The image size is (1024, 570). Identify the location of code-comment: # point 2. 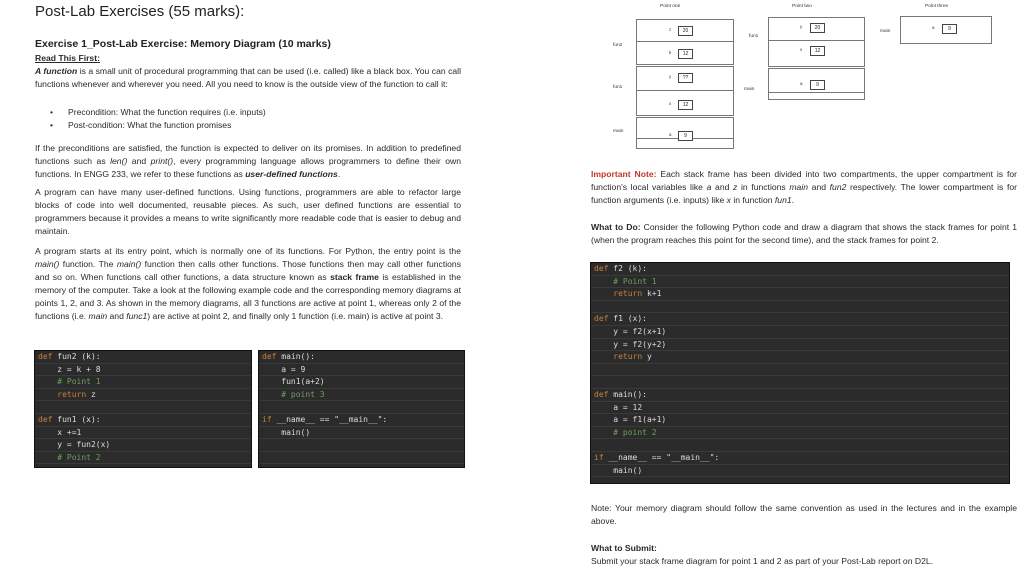
(625, 432).